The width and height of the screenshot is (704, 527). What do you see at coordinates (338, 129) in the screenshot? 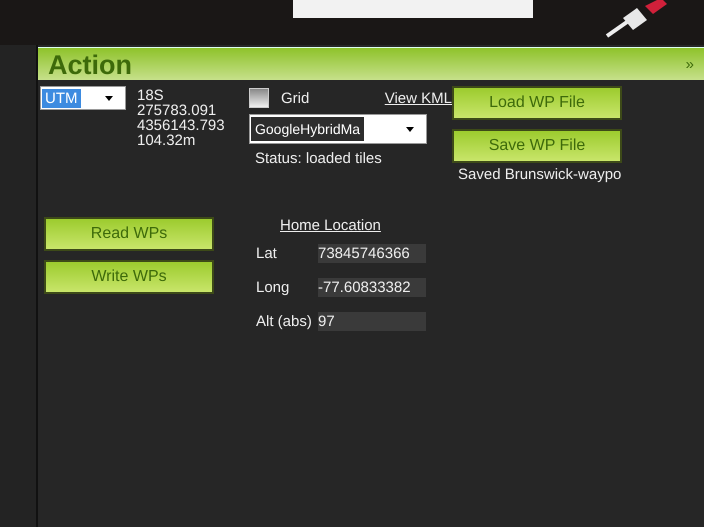
I see `map-type-dropdown: GoogleHybridMa` at bounding box center [338, 129].